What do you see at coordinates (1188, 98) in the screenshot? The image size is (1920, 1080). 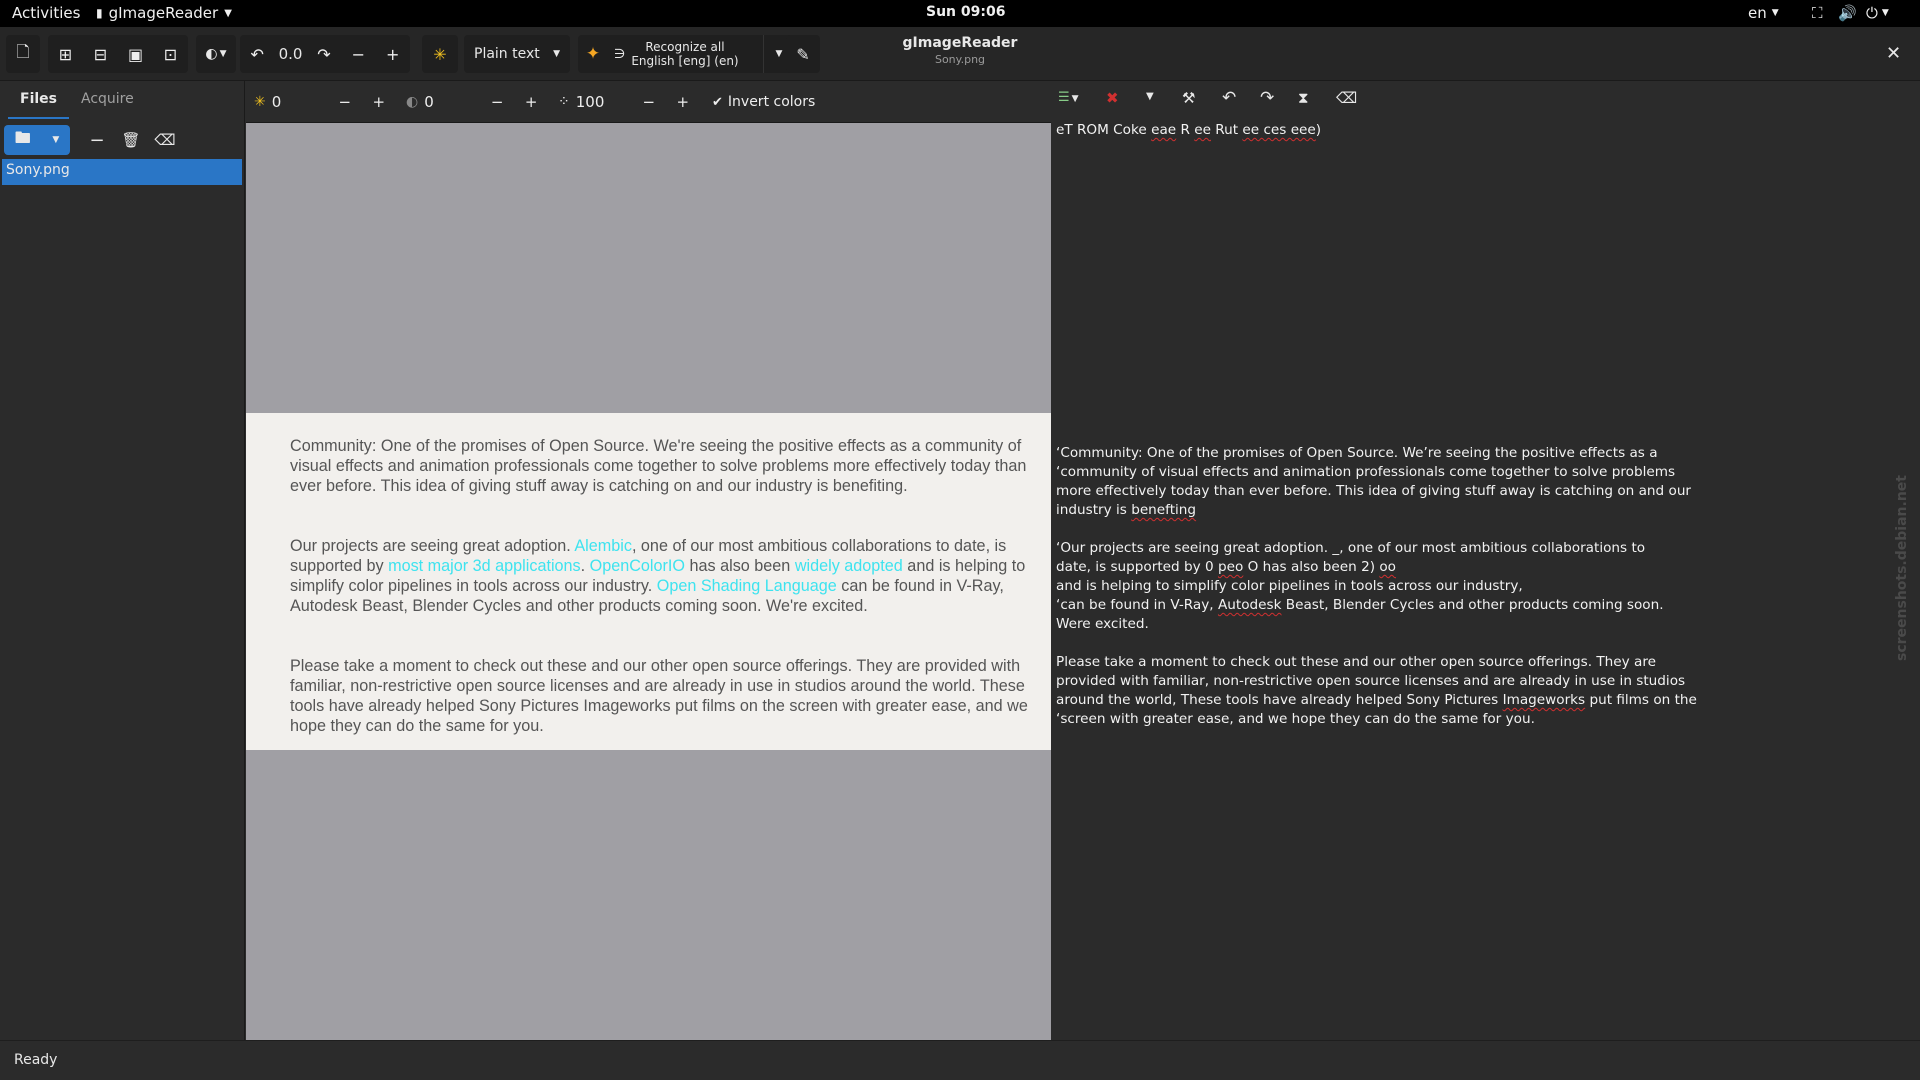 I see `find-replace-icon: ⚒` at bounding box center [1188, 98].